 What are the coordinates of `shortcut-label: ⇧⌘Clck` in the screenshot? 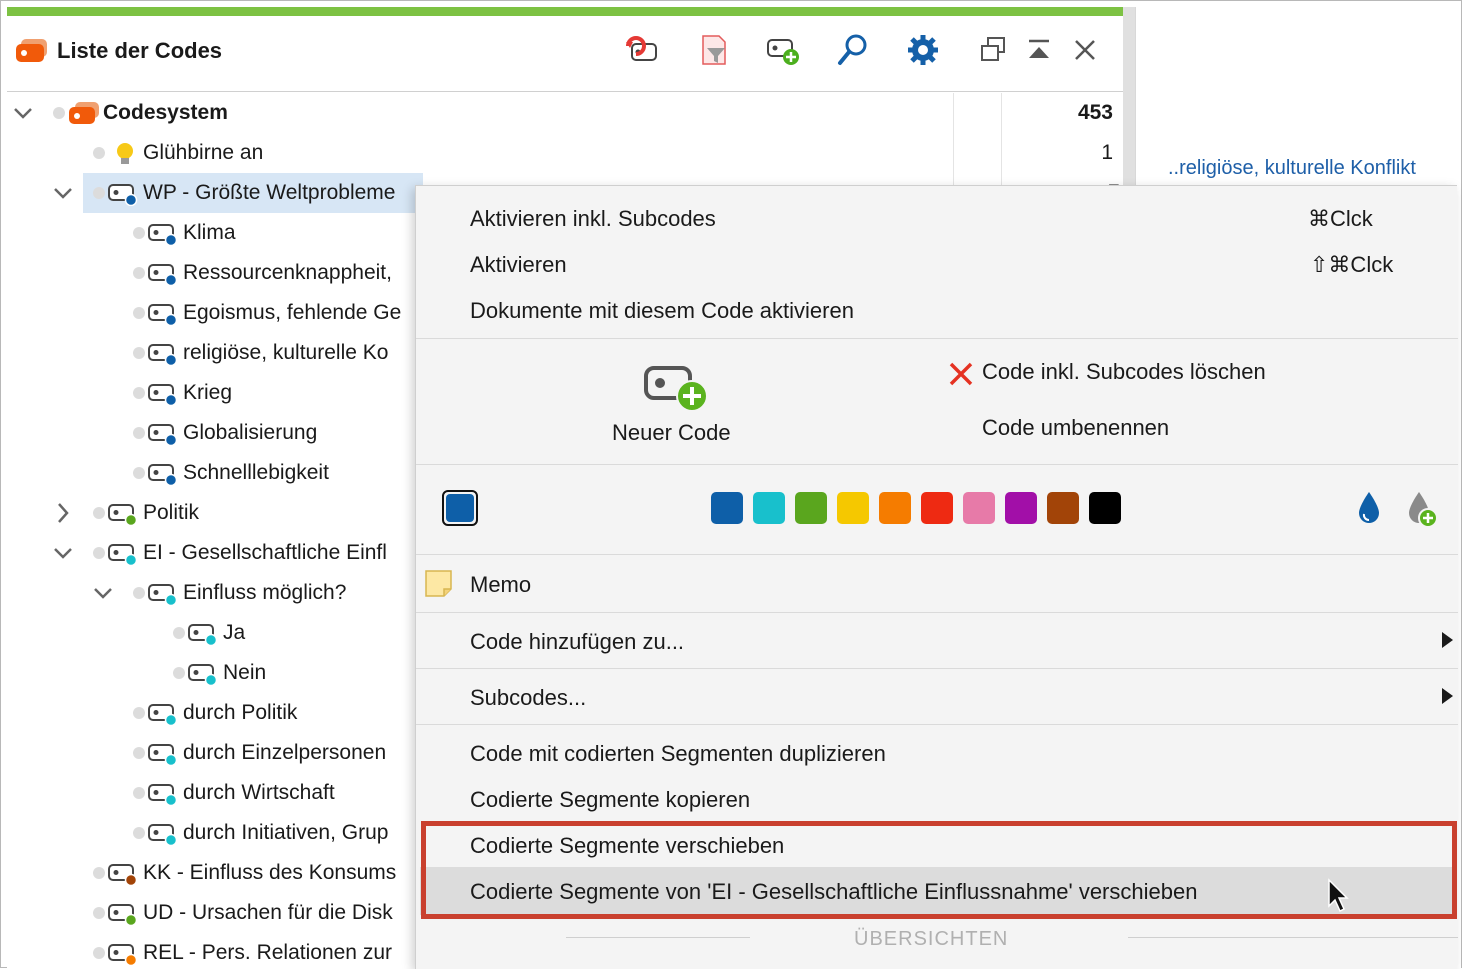 It's located at (1352, 264).